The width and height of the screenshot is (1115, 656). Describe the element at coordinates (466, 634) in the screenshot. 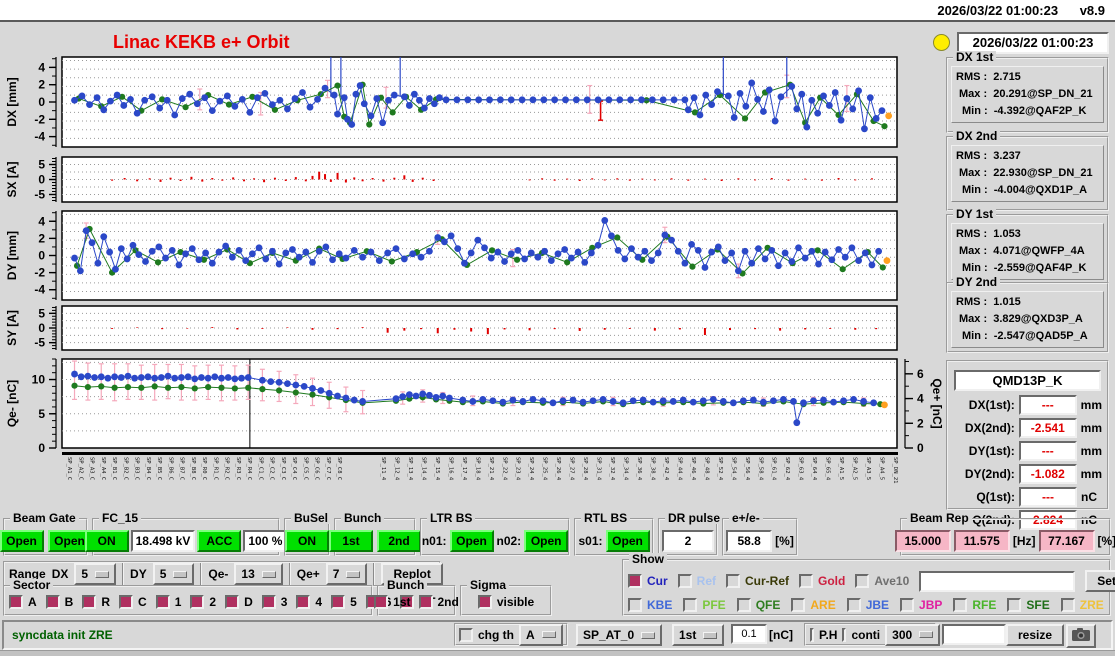

I see `chg-th-checkbox` at that location.